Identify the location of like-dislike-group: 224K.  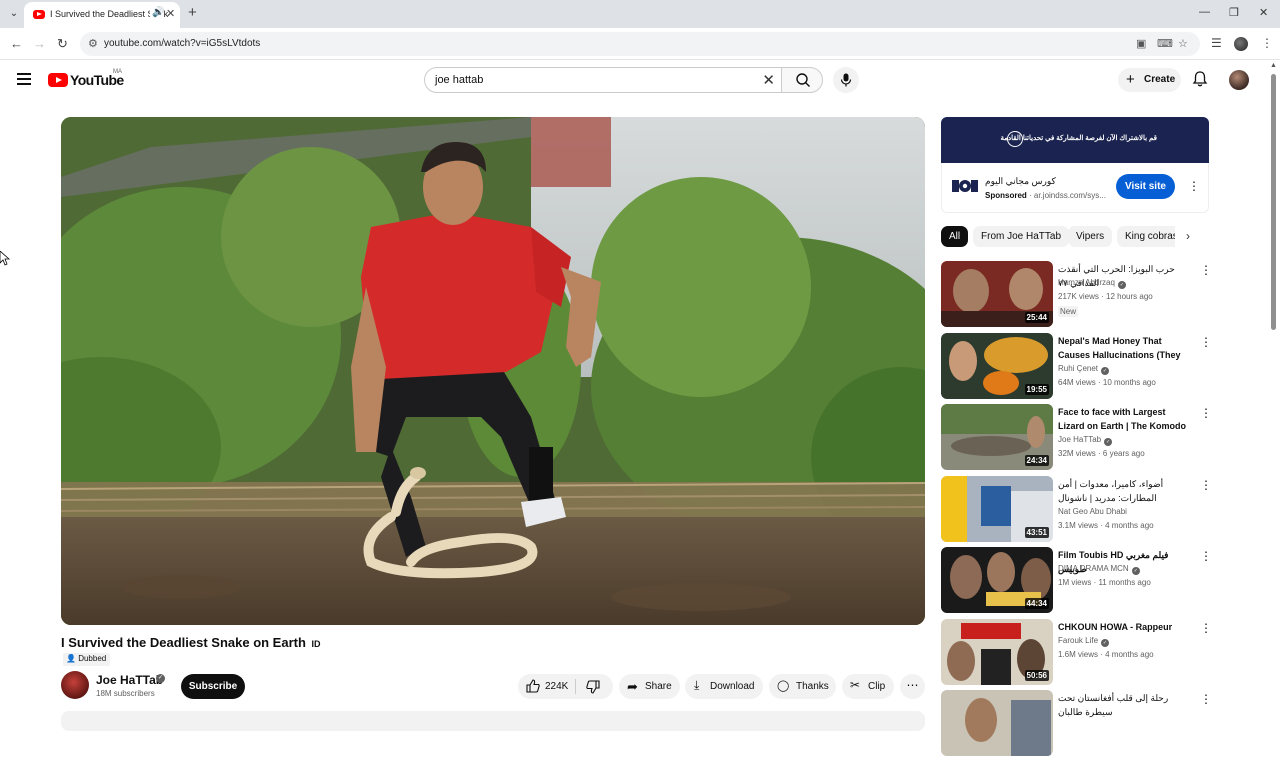
(565, 686).